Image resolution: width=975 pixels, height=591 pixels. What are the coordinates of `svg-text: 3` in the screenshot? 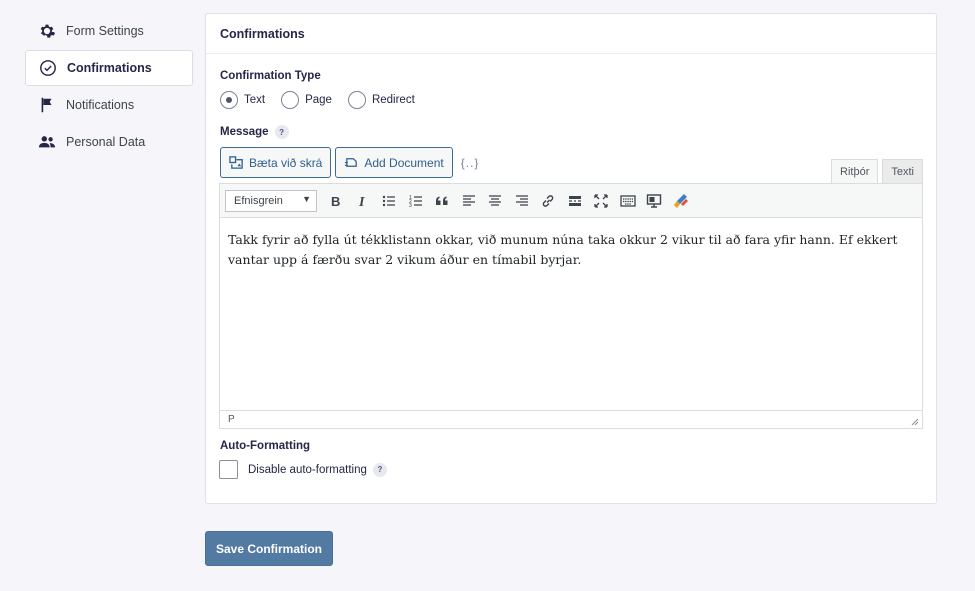 It's located at (410, 206).